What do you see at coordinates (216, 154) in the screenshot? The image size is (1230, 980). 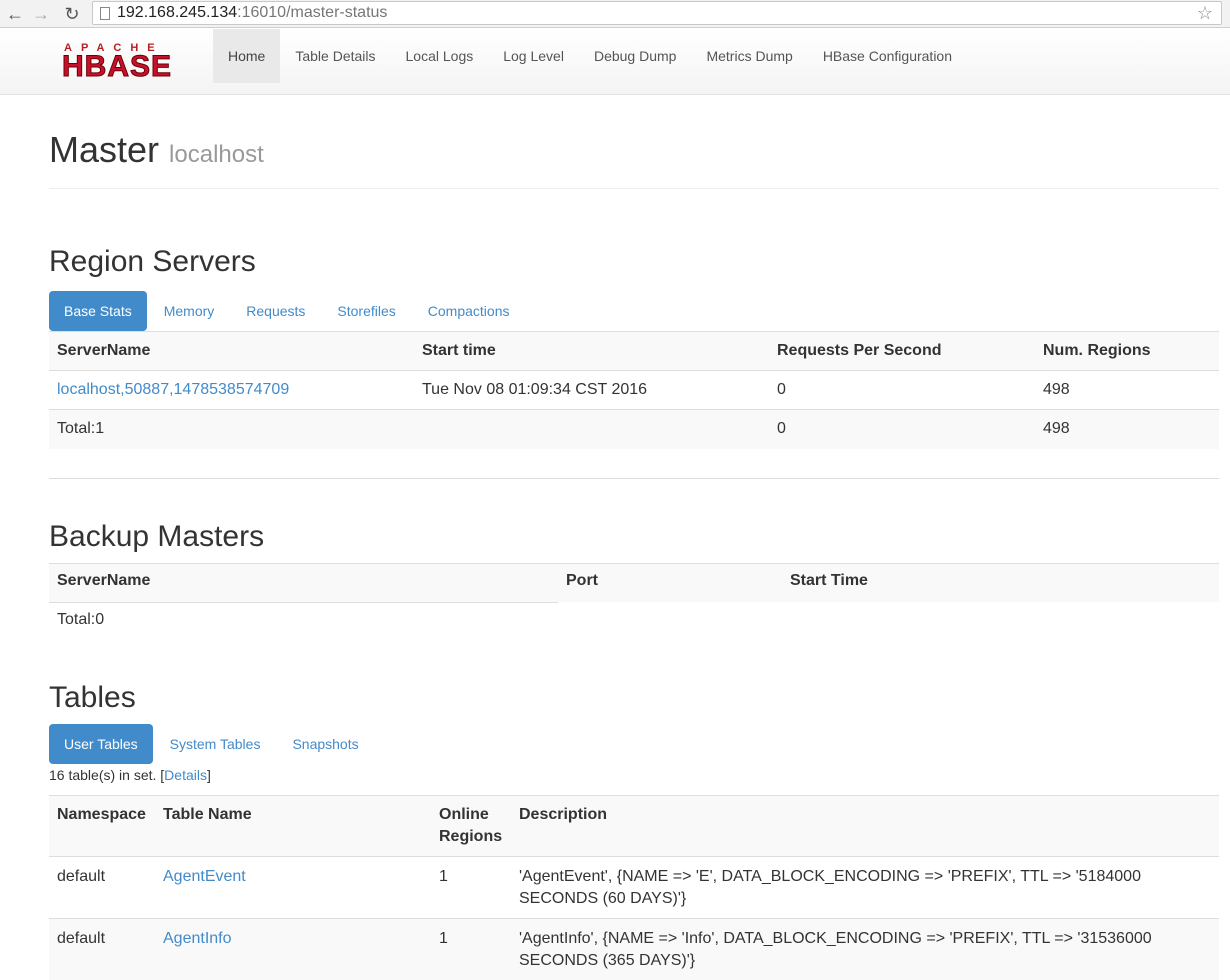 I see `page-subtitle: localhost` at bounding box center [216, 154].